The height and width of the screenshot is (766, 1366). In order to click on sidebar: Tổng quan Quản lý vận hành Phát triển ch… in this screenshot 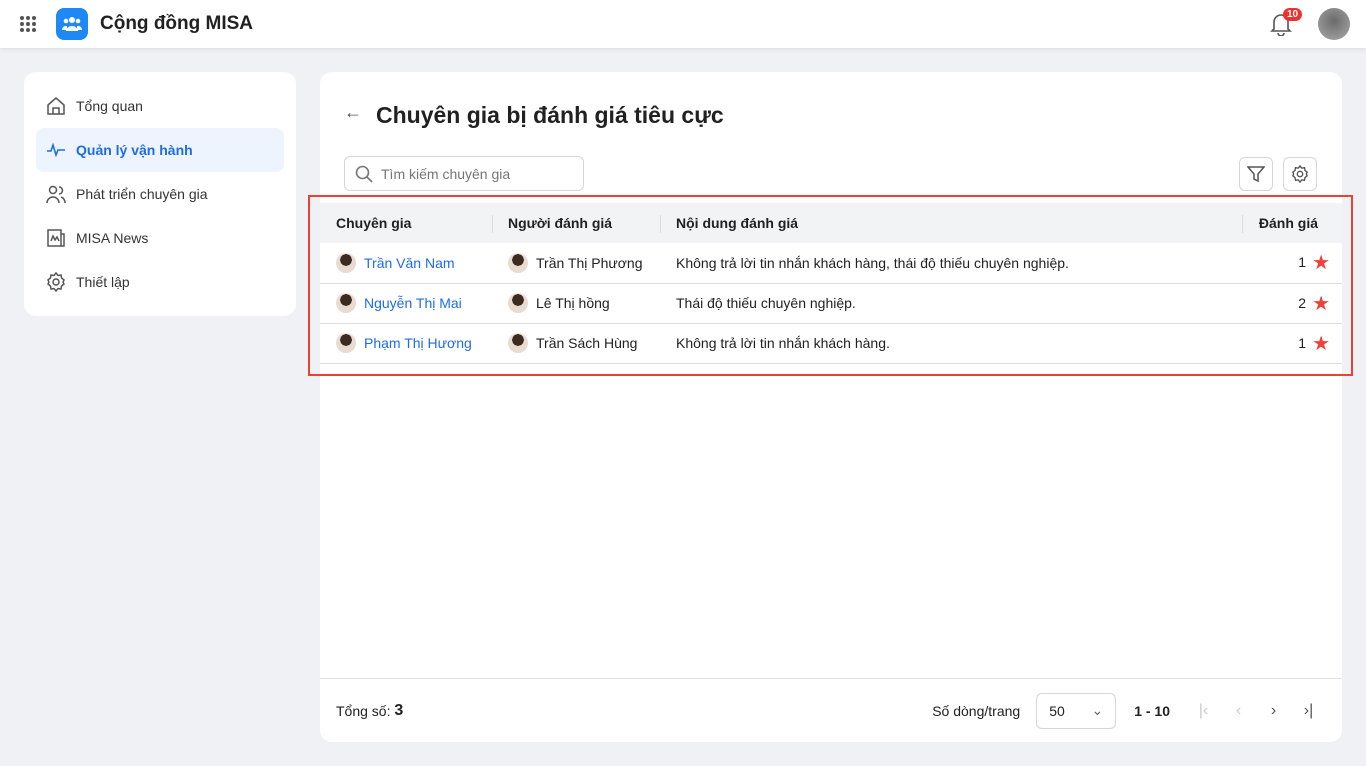, I will do `click(160, 194)`.